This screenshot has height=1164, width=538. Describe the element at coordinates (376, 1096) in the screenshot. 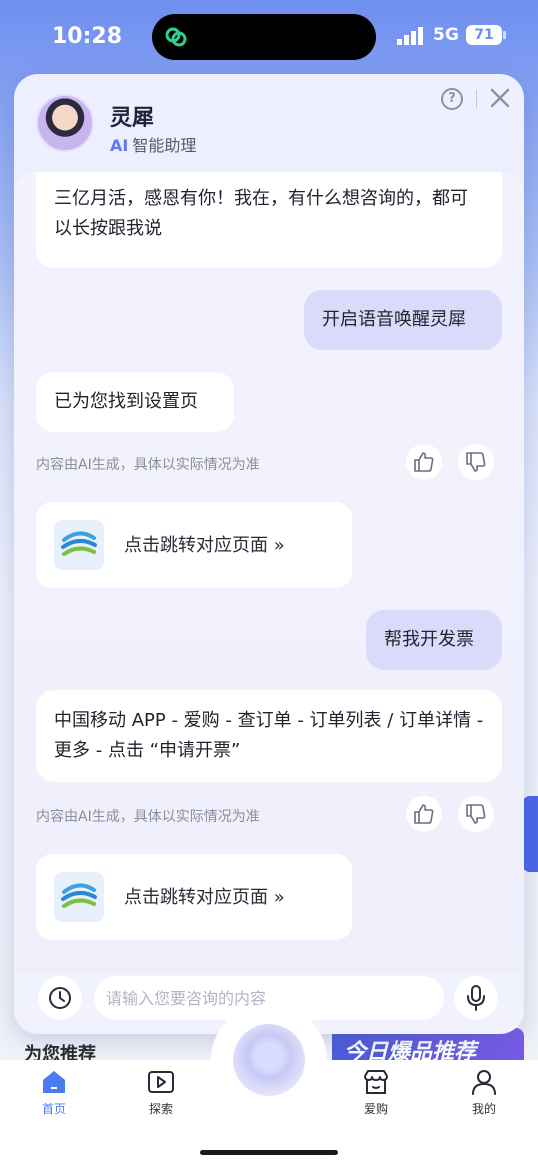

I see `tab-shop: 爱购` at that location.